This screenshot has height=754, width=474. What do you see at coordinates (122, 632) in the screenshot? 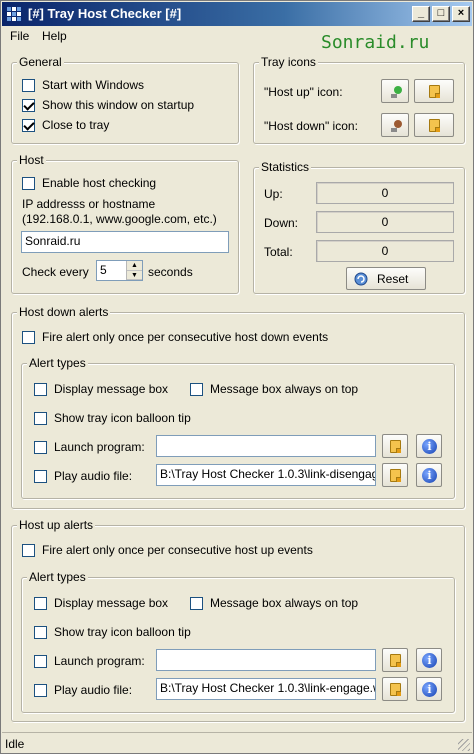
I see `up-balloon-tip-label: Show tray icon balloon tip` at bounding box center [122, 632].